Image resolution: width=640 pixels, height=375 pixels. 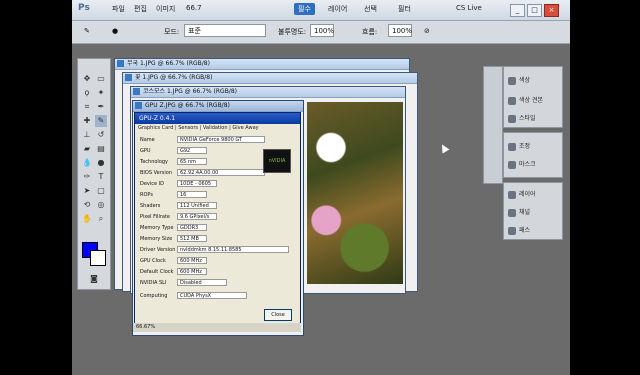 I want to click on blur-tool-icon: 💧, so click(x=87, y=163).